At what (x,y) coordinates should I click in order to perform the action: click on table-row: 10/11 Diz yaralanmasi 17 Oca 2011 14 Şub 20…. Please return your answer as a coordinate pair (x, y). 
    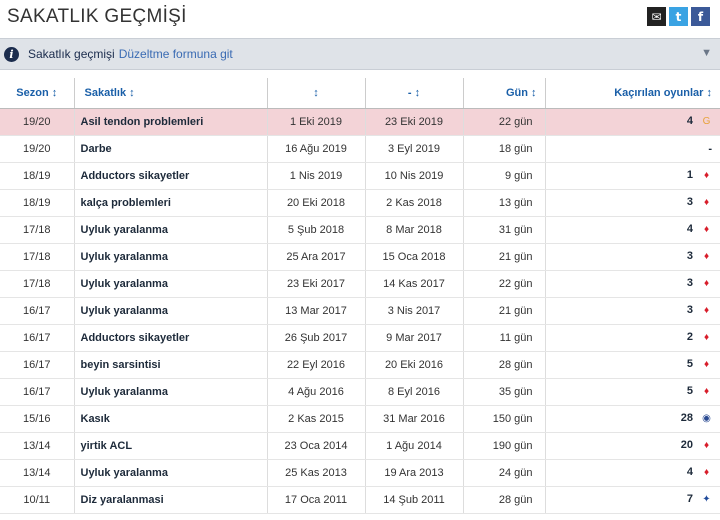
    Looking at the image, I should click on (360, 500).